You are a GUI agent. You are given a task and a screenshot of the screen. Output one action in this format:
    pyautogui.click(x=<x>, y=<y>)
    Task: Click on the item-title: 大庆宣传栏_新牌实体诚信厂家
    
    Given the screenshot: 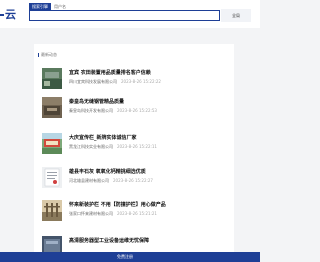 What is the action you would take?
    pyautogui.click(x=103, y=138)
    